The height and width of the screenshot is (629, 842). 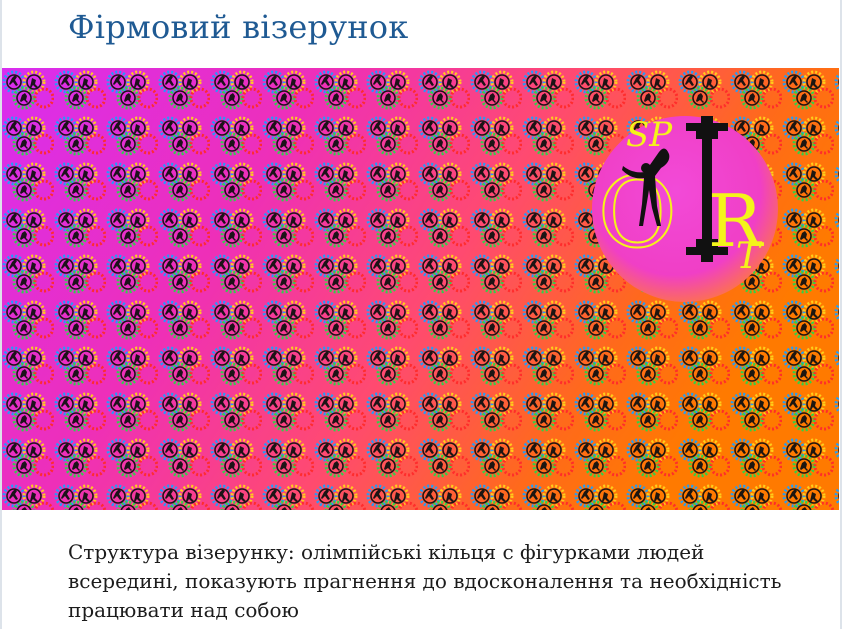 What do you see at coordinates (685, 208) in the screenshot?
I see `sport-logo: SP O R T` at bounding box center [685, 208].